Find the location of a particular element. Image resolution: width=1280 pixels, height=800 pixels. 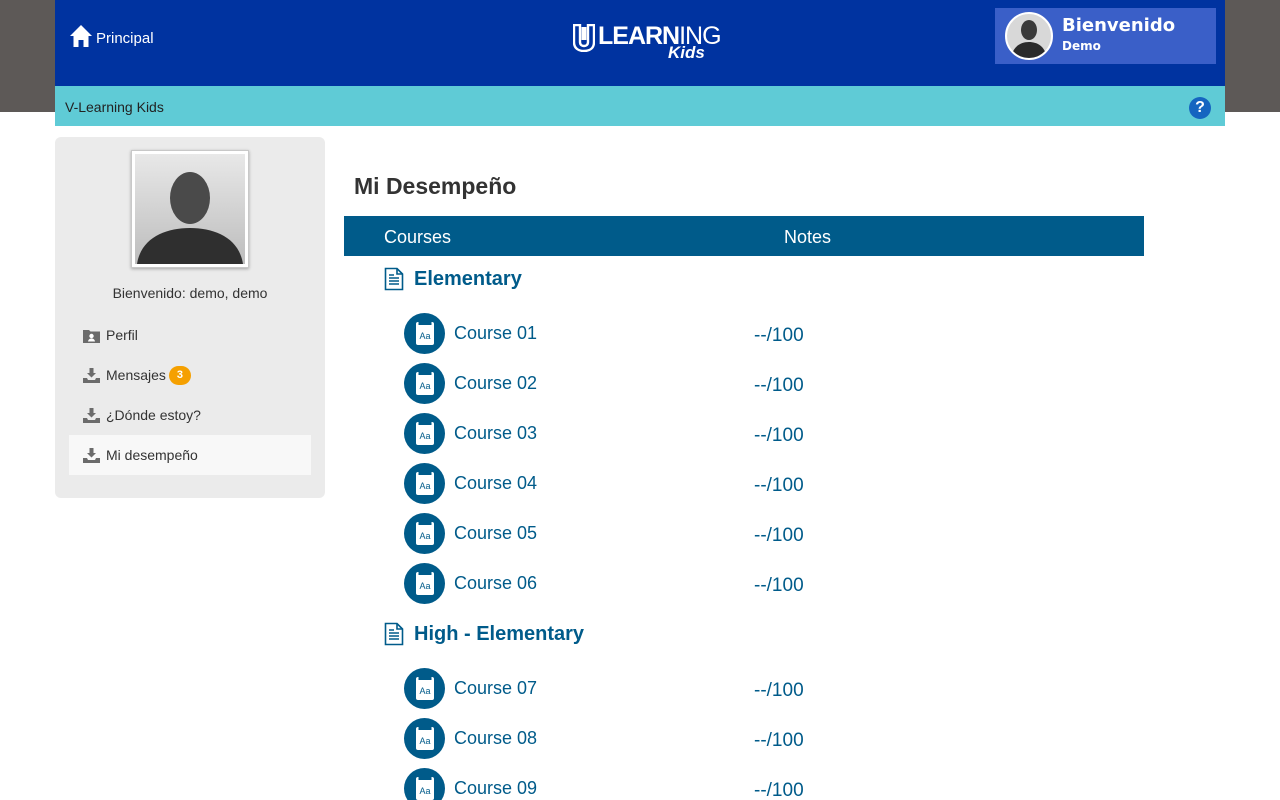

course-row: Aa Course 09 --/100 is located at coordinates (744, 783).